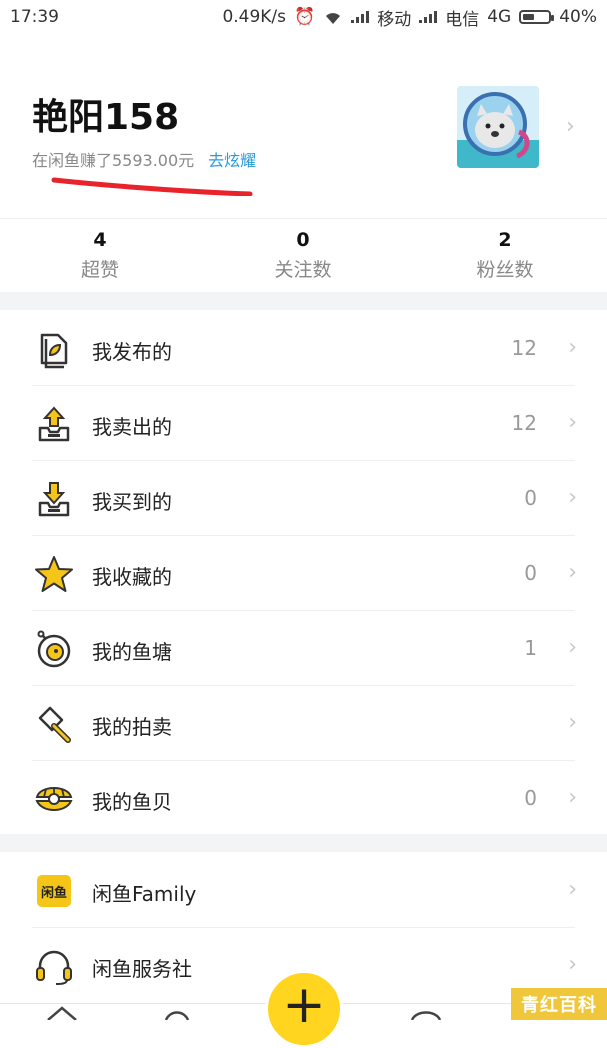 The image size is (607, 1048). I want to click on menu-item-published: 我发布的 12 ›, so click(303, 348).